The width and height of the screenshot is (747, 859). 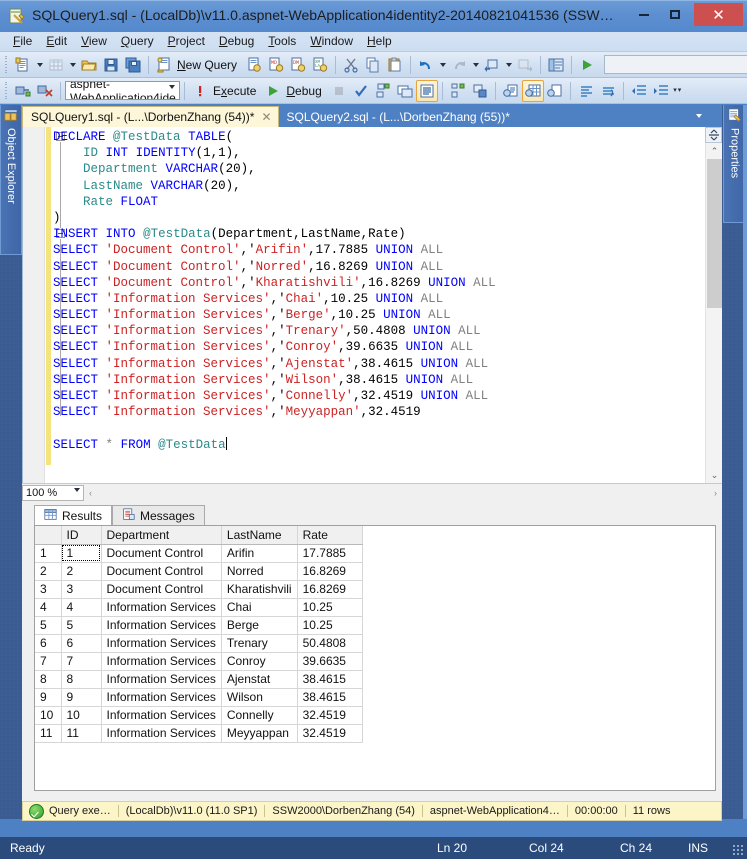 I want to click on row-number-cell: 3, so click(x=48, y=589).